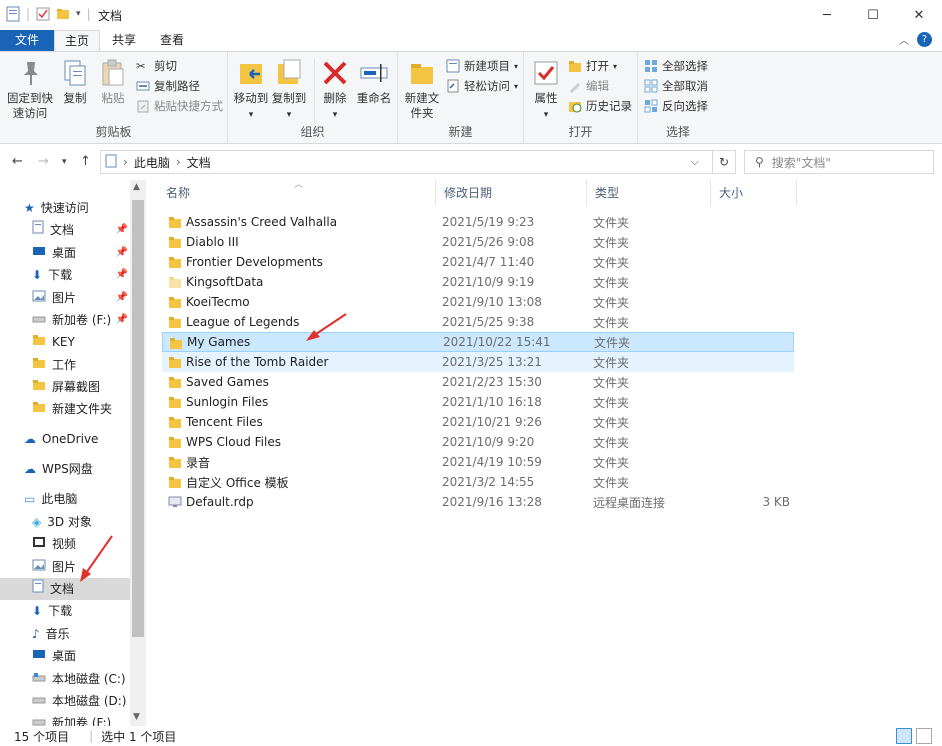 The image size is (942, 746). I want to click on properties-quick-icon, so click(43, 14).